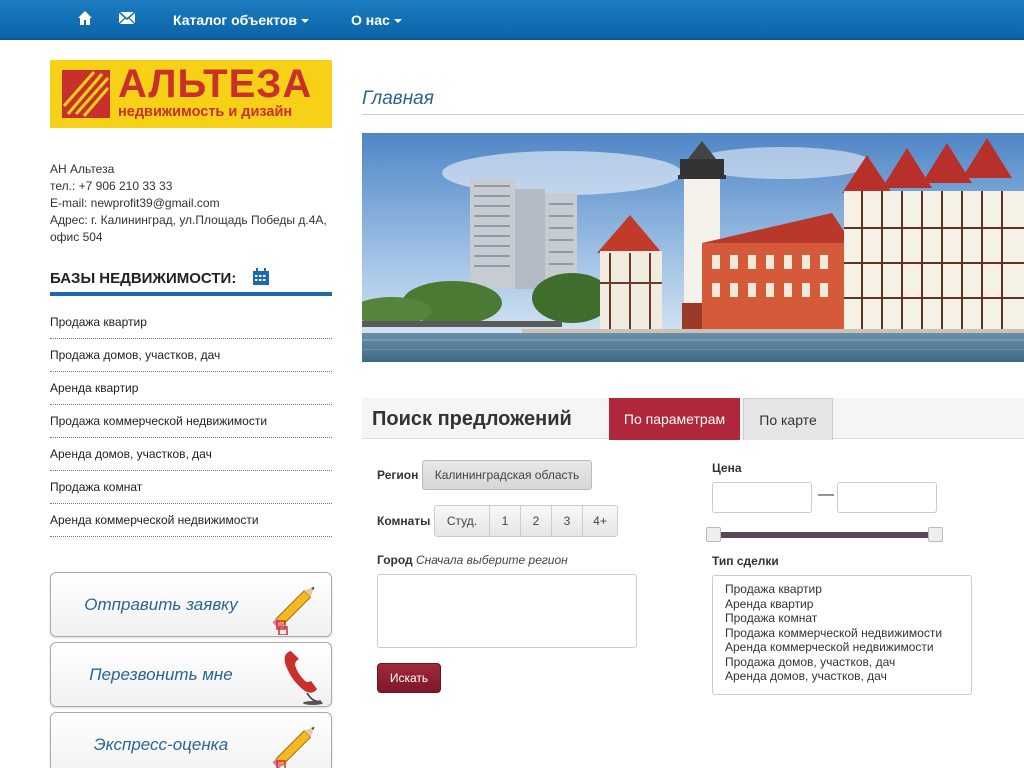  I want to click on top-navbar: Каталог объектов О нас, so click(512, 20).